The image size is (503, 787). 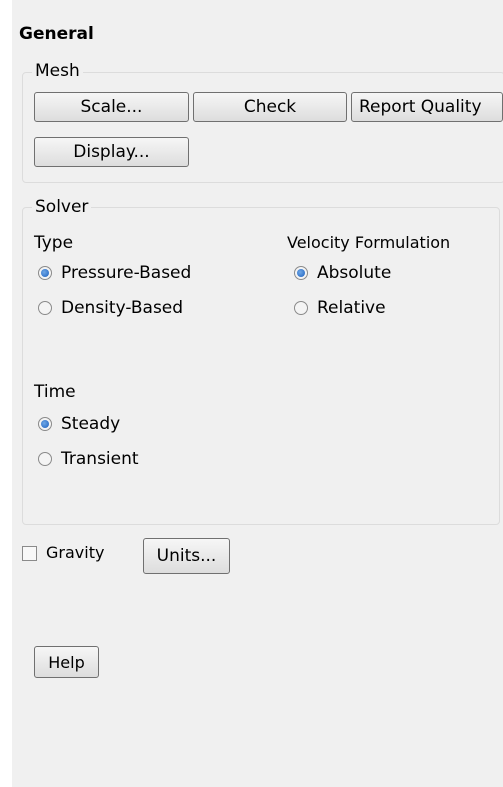 I want to click on density-based-label: Density-Based, so click(x=122, y=308).